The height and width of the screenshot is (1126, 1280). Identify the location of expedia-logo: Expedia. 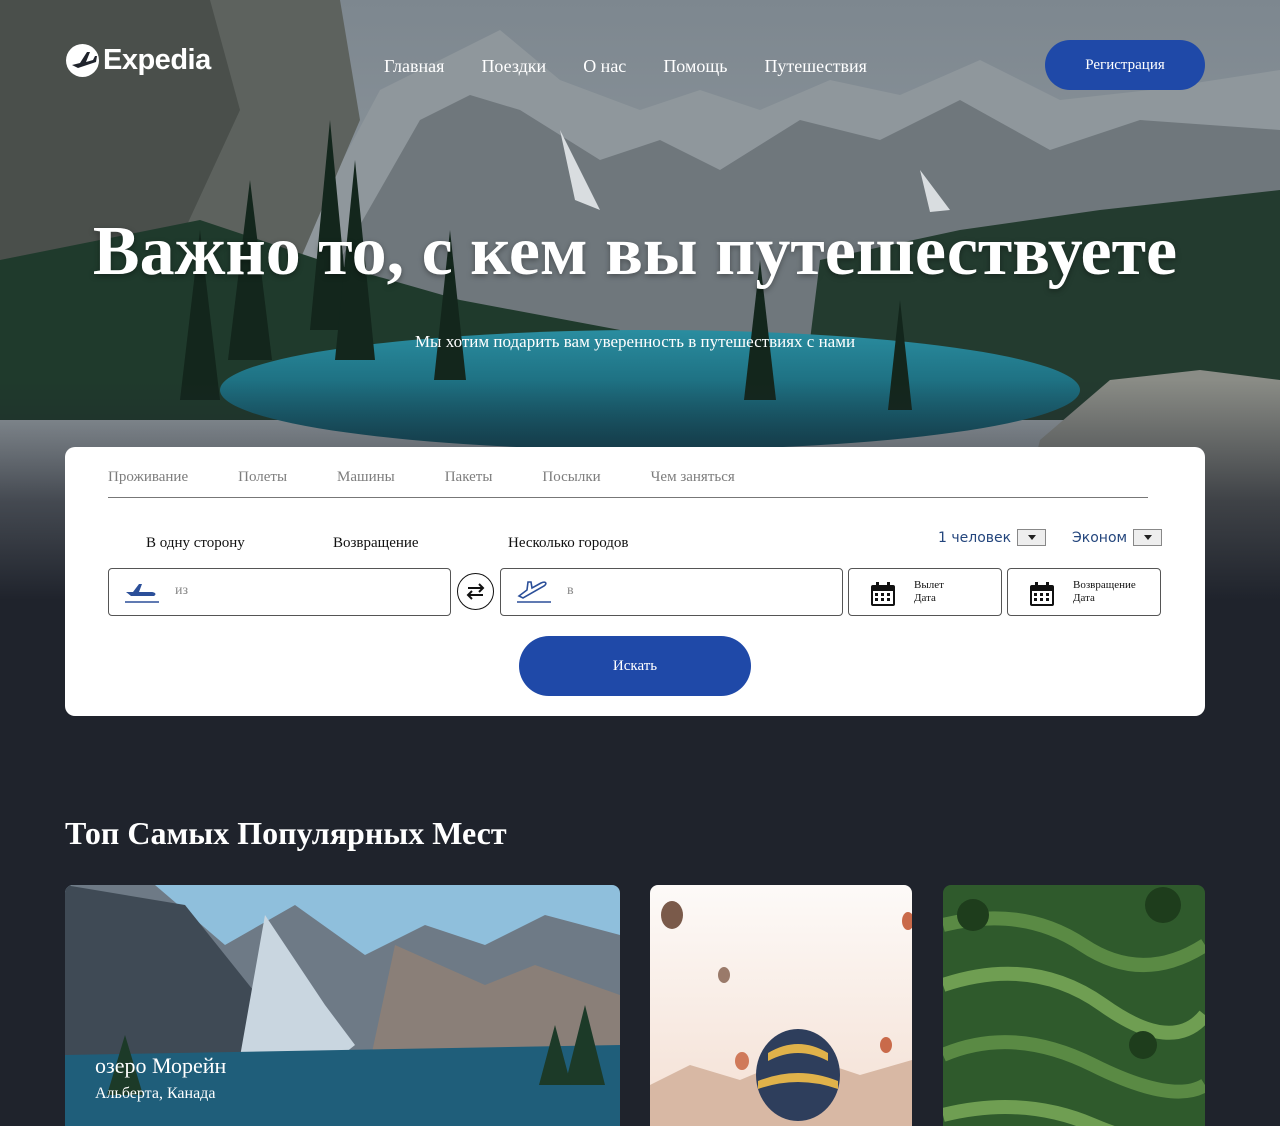
(138, 60).